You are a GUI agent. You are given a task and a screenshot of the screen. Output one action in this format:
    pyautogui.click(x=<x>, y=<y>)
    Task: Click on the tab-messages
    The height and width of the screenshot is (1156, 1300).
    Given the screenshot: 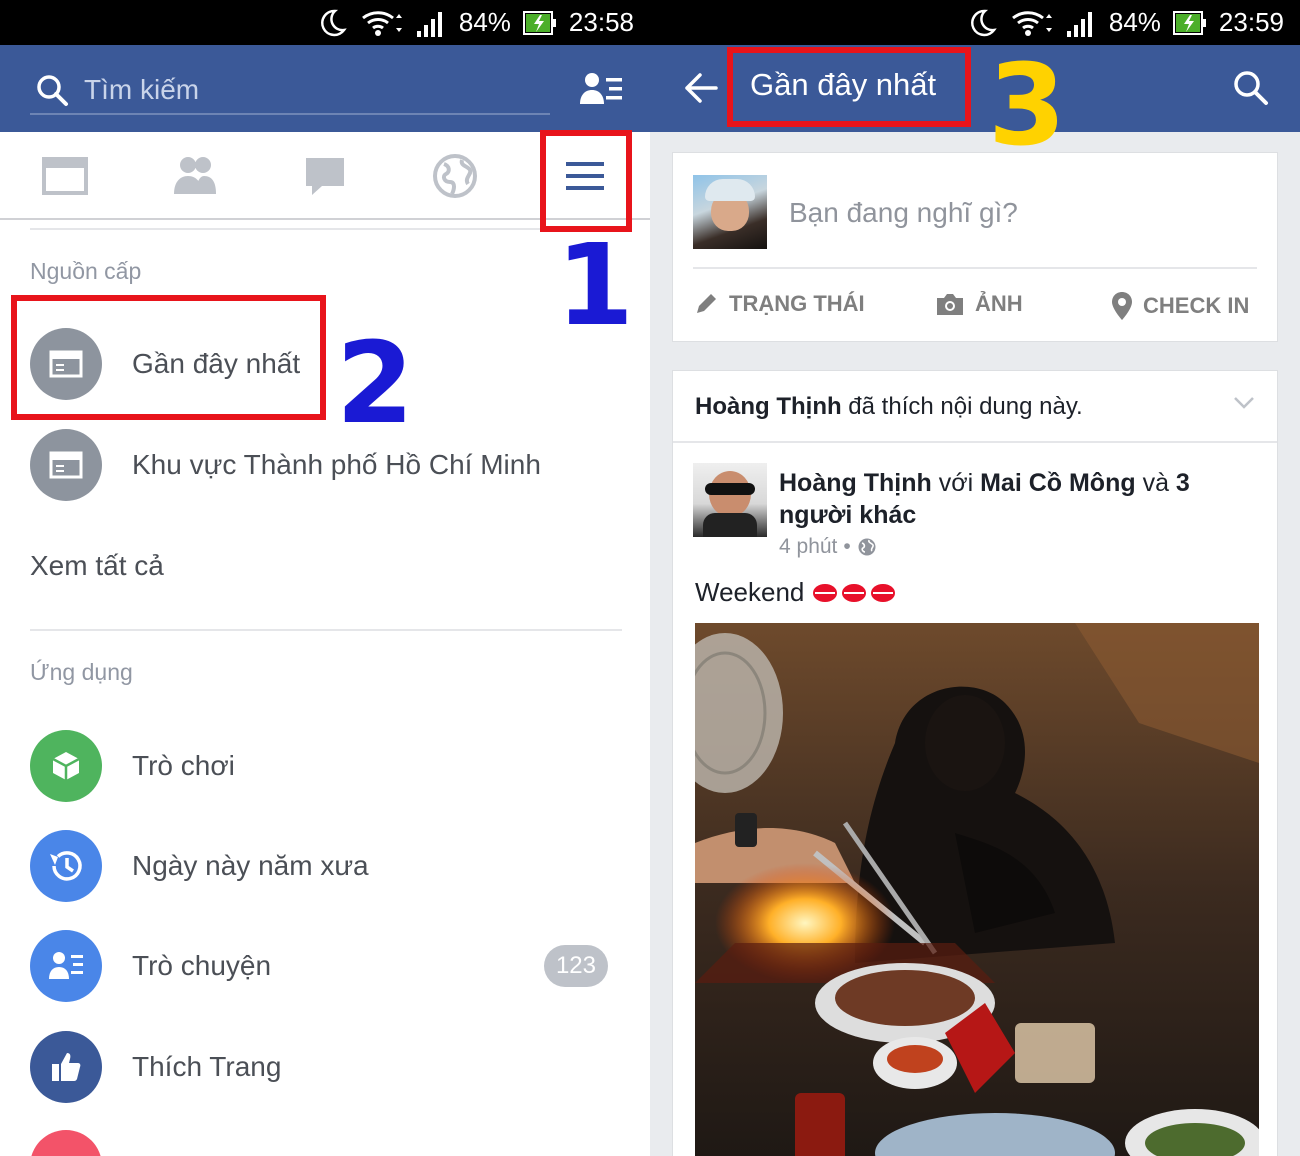 What is the action you would take?
    pyautogui.click(x=325, y=176)
    